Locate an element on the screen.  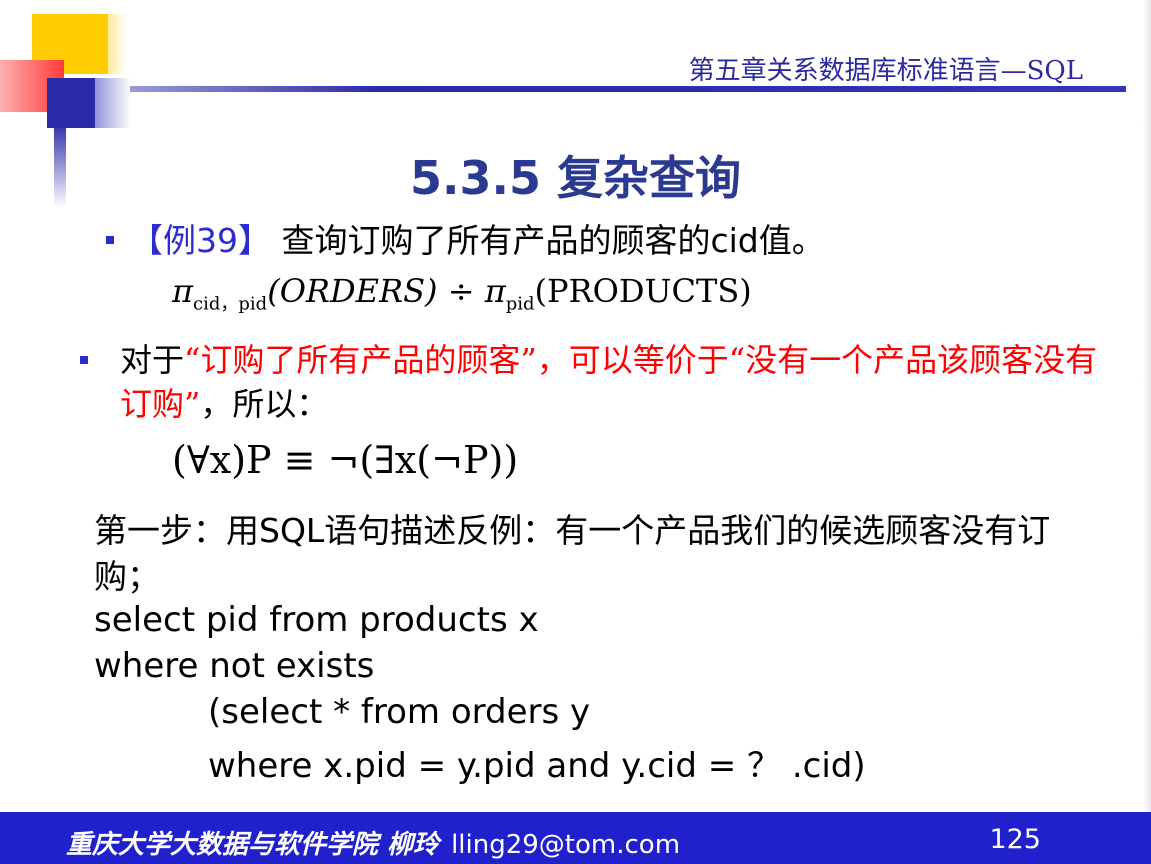
para2-intro: 对于 is located at coordinates (152, 360).